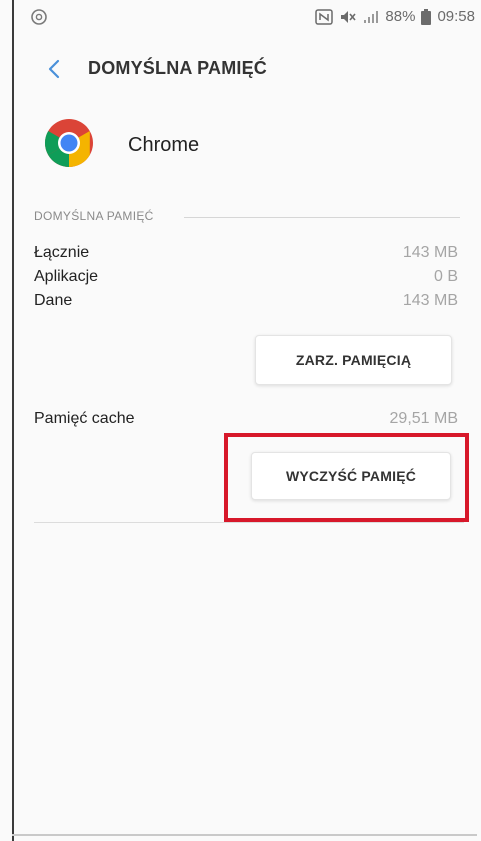 The image size is (481, 841). I want to click on row-value: 0 B, so click(445, 276).